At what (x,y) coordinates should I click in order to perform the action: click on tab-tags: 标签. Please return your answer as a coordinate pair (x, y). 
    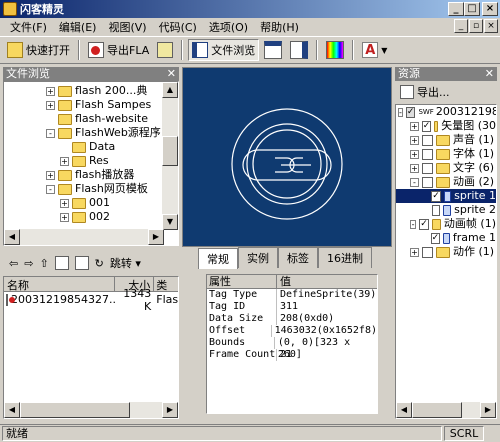
    Looking at the image, I should click on (298, 257).